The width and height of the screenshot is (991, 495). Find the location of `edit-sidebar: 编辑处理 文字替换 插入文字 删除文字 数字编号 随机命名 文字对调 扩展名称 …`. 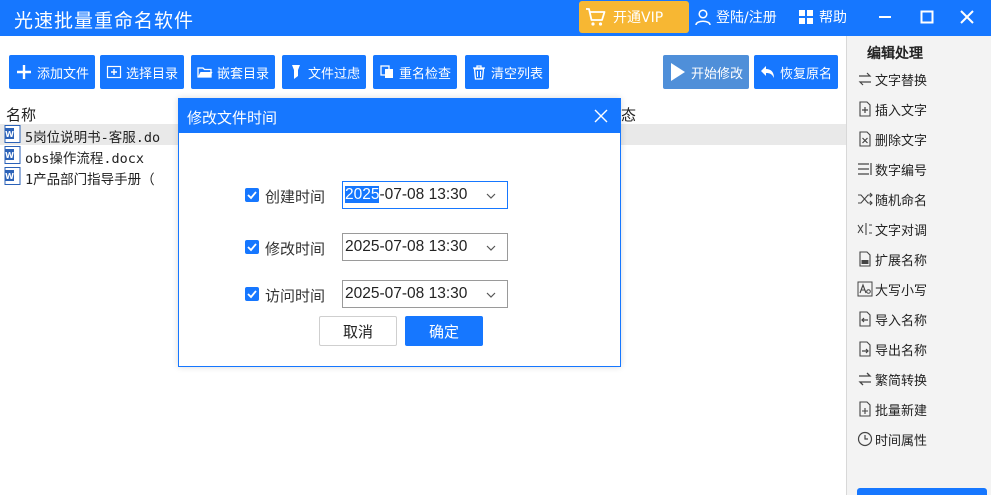

edit-sidebar: 编辑处理 文字替换 插入文字 删除文字 数字编号 随机命名 文字对调 扩展名称 … is located at coordinates (918, 265).